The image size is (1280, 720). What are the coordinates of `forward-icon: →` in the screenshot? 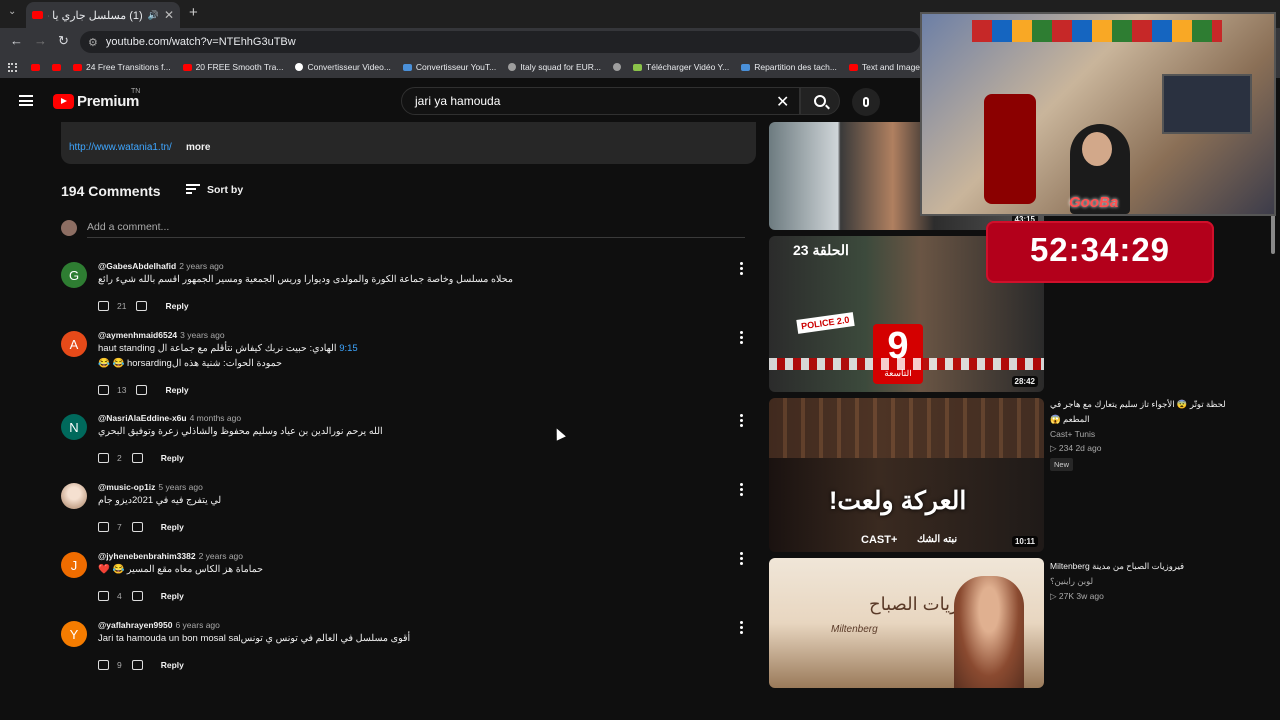 It's located at (40, 40).